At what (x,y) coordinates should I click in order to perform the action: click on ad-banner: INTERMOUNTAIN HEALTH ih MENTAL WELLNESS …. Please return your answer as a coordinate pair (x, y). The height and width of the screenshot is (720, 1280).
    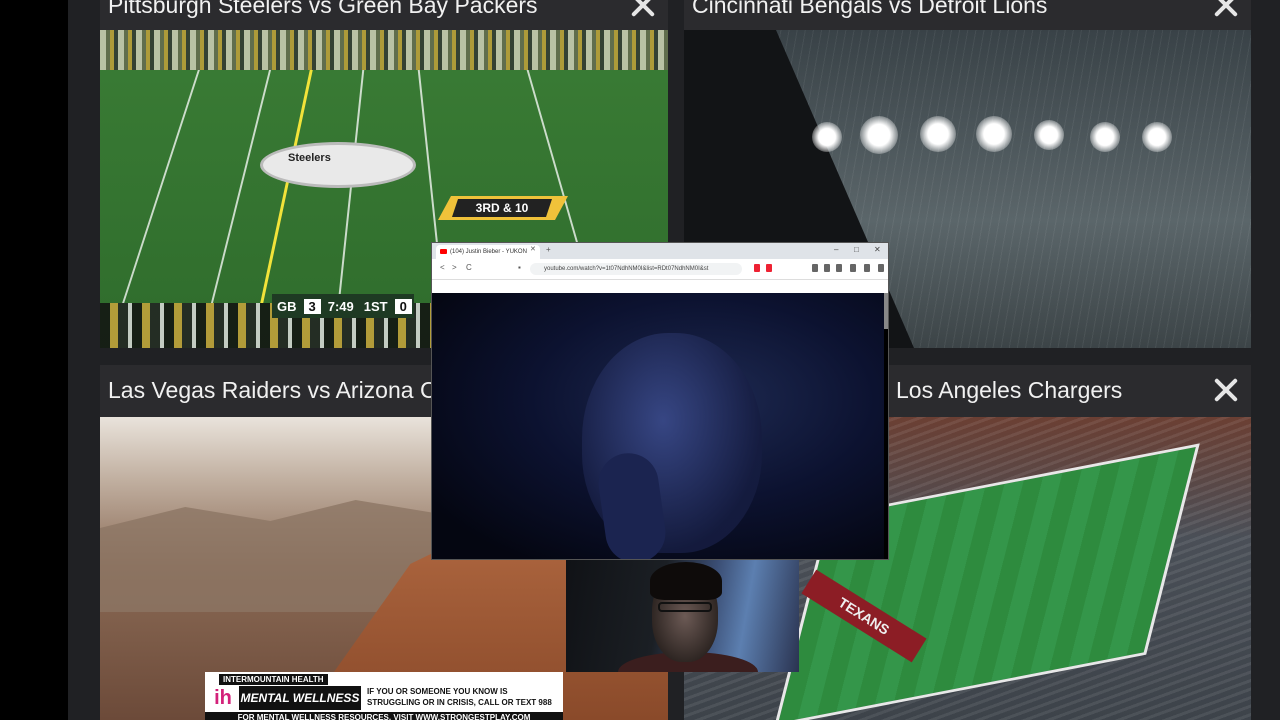
    Looking at the image, I should click on (384, 696).